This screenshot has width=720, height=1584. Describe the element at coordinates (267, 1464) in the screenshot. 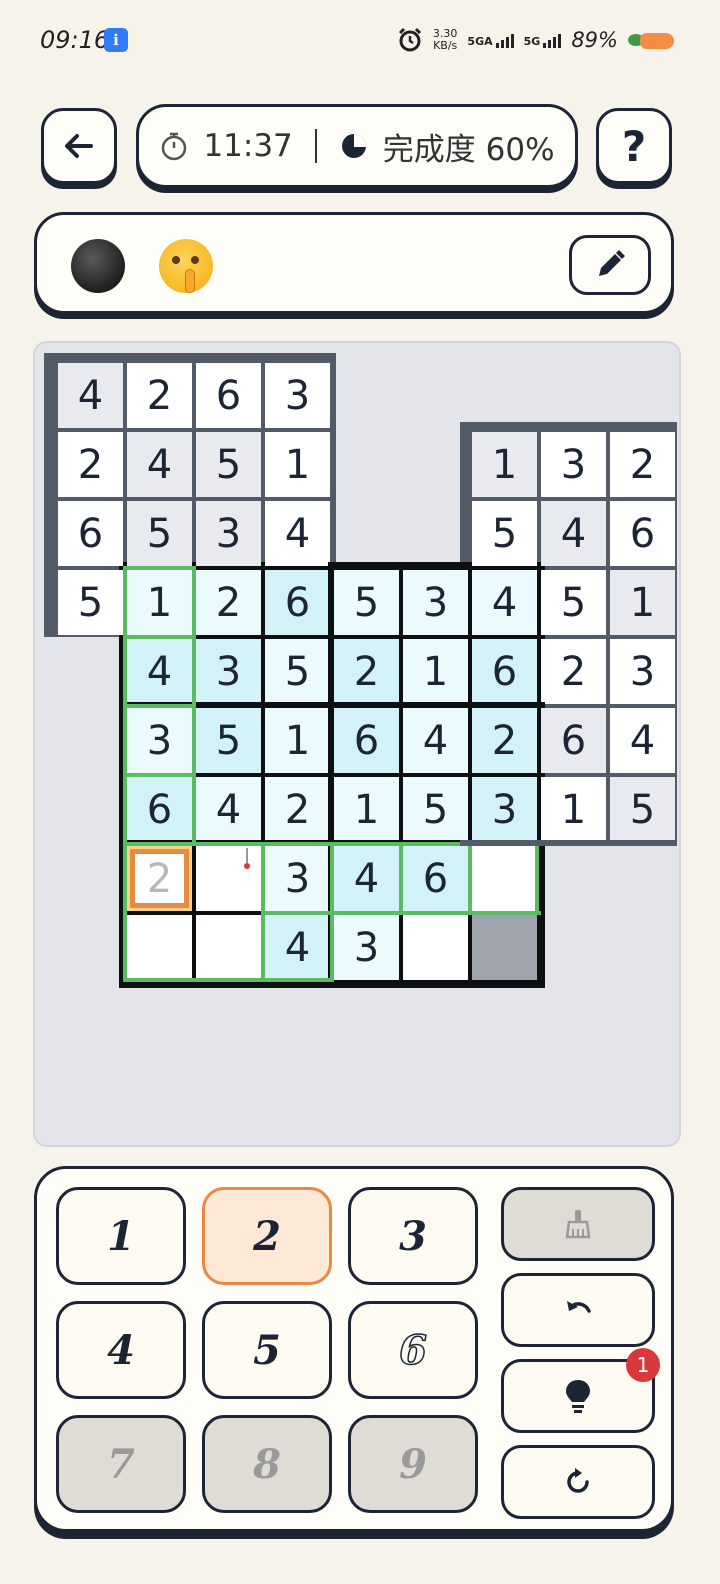

I see `number-key-8: 8` at that location.